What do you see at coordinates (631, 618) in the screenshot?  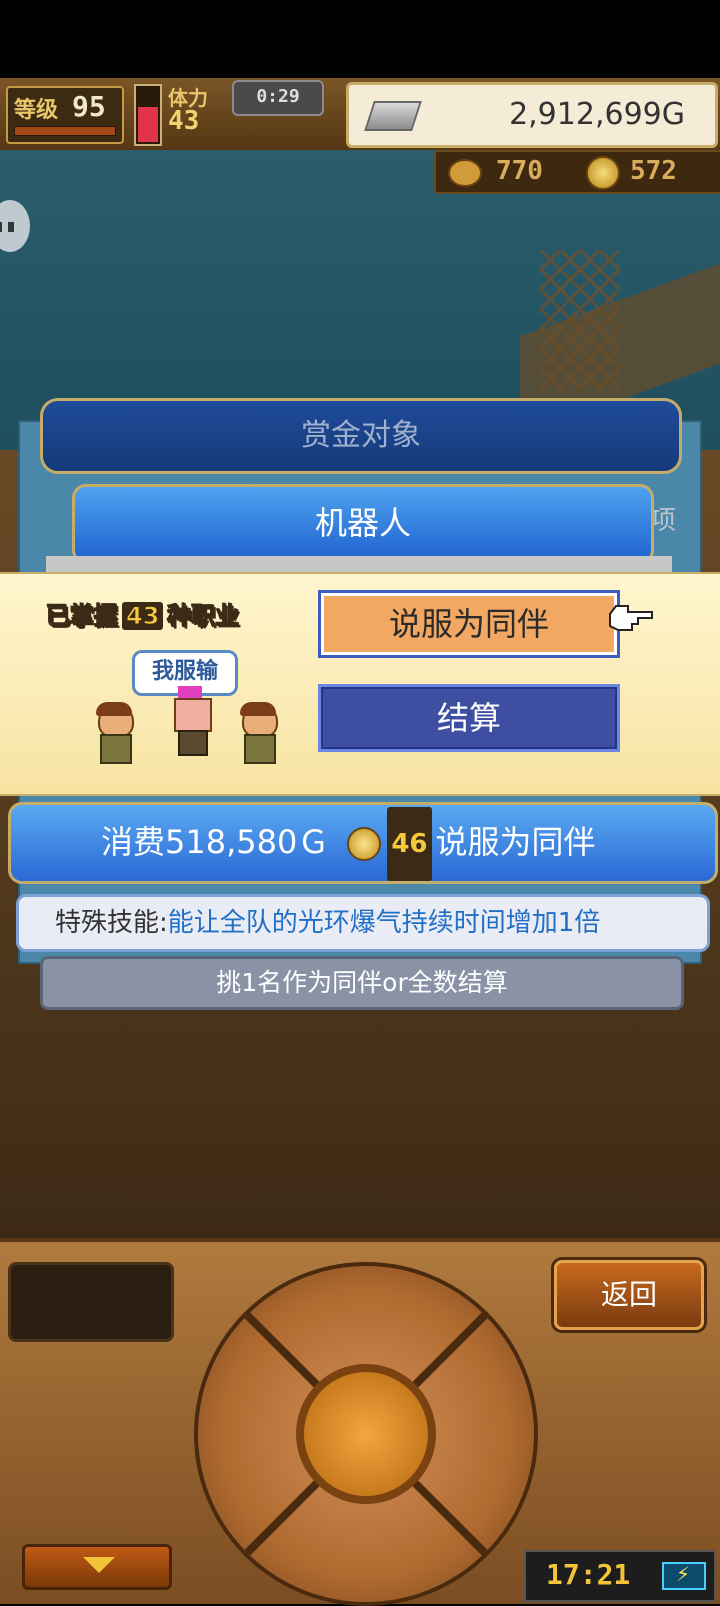 I see `pointing-hand-icon` at bounding box center [631, 618].